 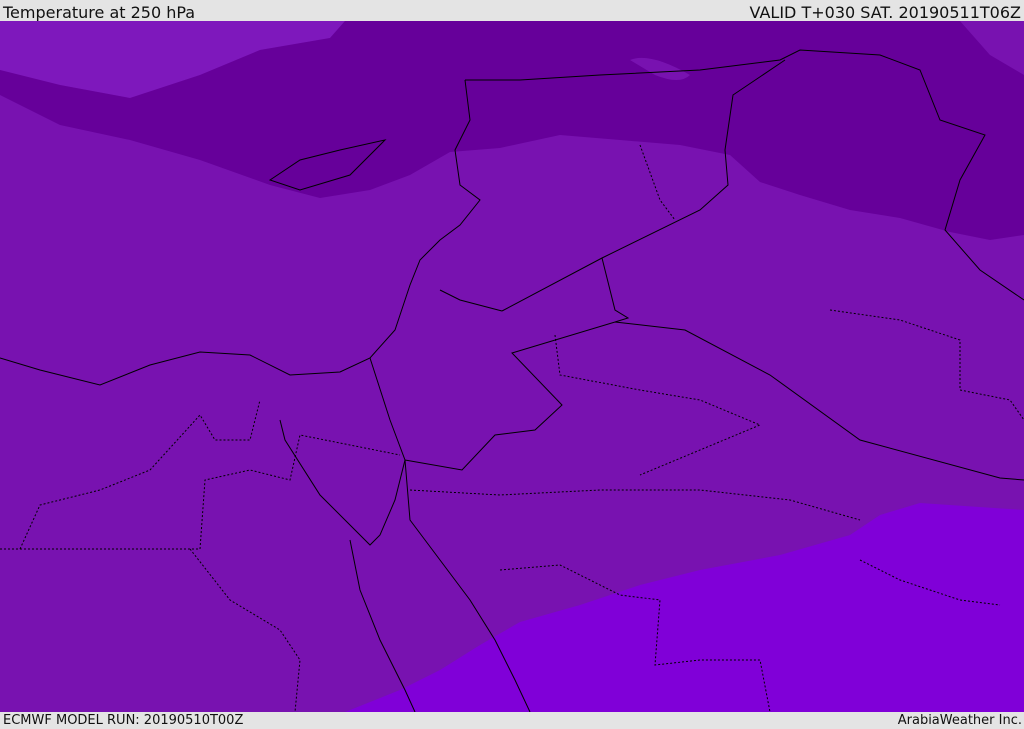 I want to click on model-run: ECMWF MODEL RUN: 20190510T00Z, so click(x=123, y=720).